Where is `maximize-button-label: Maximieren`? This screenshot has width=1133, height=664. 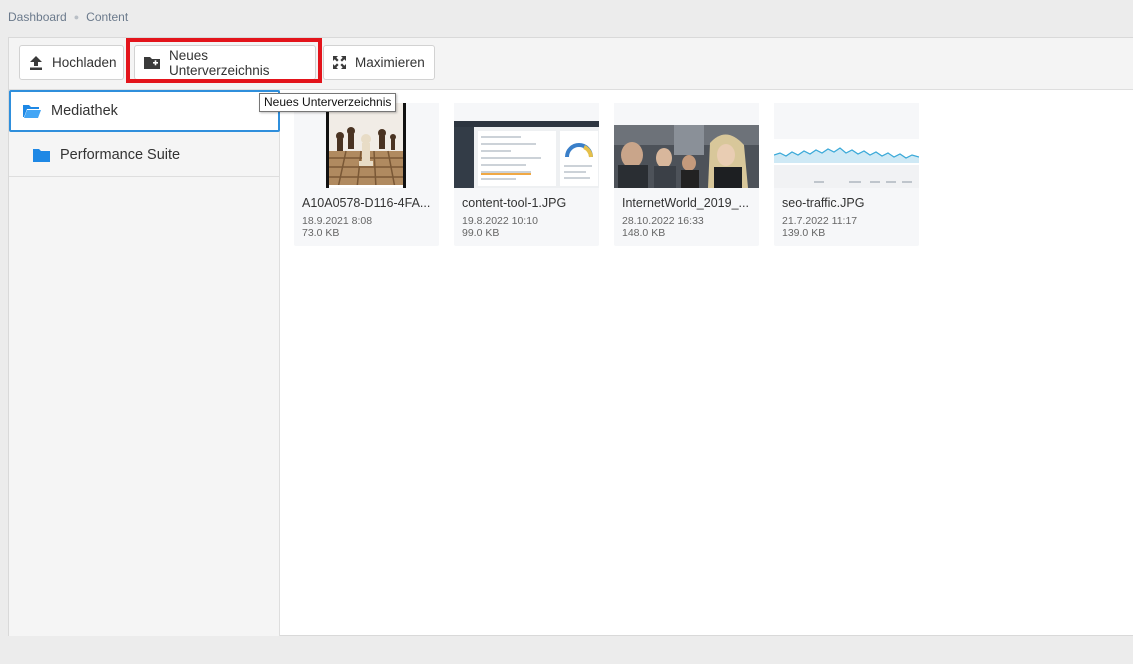 maximize-button-label: Maximieren is located at coordinates (390, 62).